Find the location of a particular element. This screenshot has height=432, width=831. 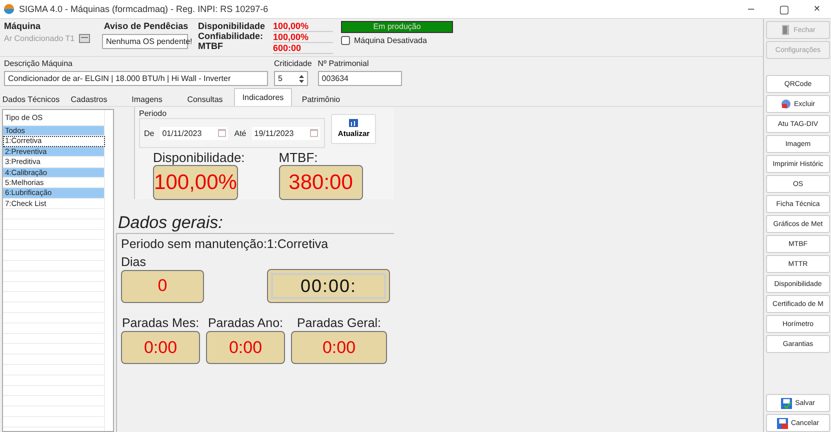

to-label: Até is located at coordinates (240, 133).